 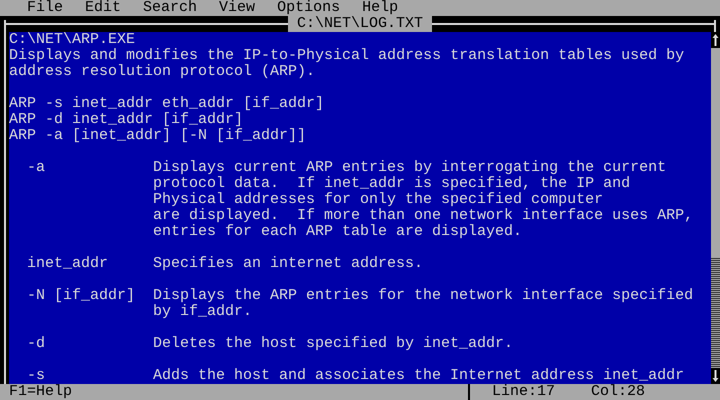 What do you see at coordinates (162, 71) in the screenshot?
I see `editor-text-line: address resolution protocol (ARP).` at bounding box center [162, 71].